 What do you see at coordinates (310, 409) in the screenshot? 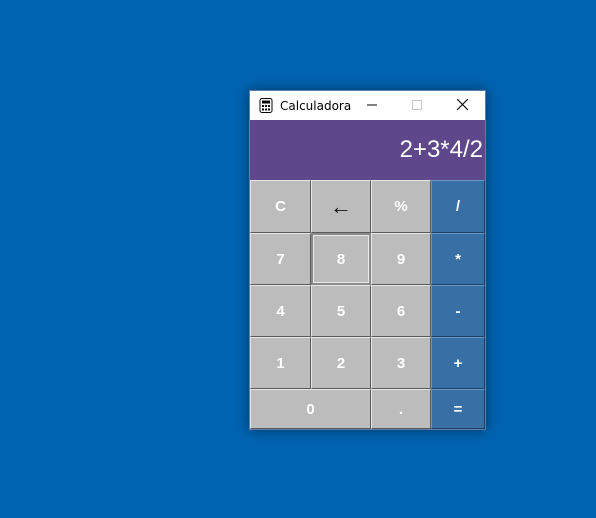
I see `digit-0-button: 0` at bounding box center [310, 409].